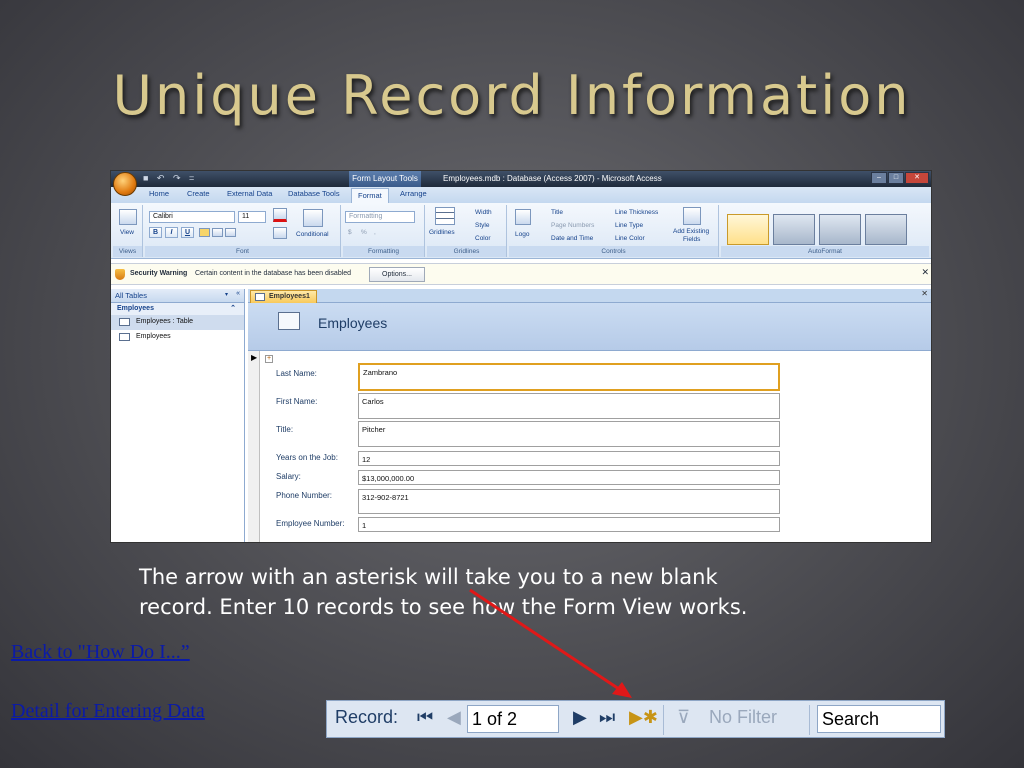 This screenshot has width=1024, height=768. I want to click on last-record-icon: ⏭, so click(607, 717).